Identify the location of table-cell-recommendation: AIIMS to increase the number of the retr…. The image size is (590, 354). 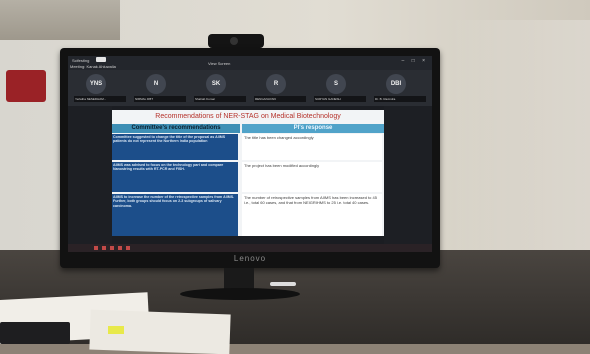
(175, 215).